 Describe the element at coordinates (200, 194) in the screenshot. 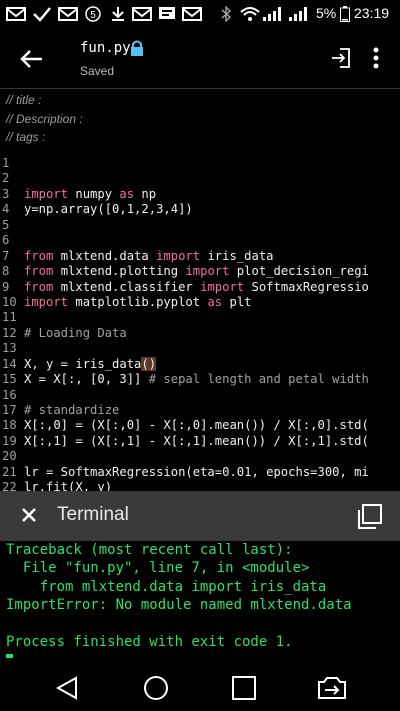

I see `code-line: 3 import numpy as np` at that location.